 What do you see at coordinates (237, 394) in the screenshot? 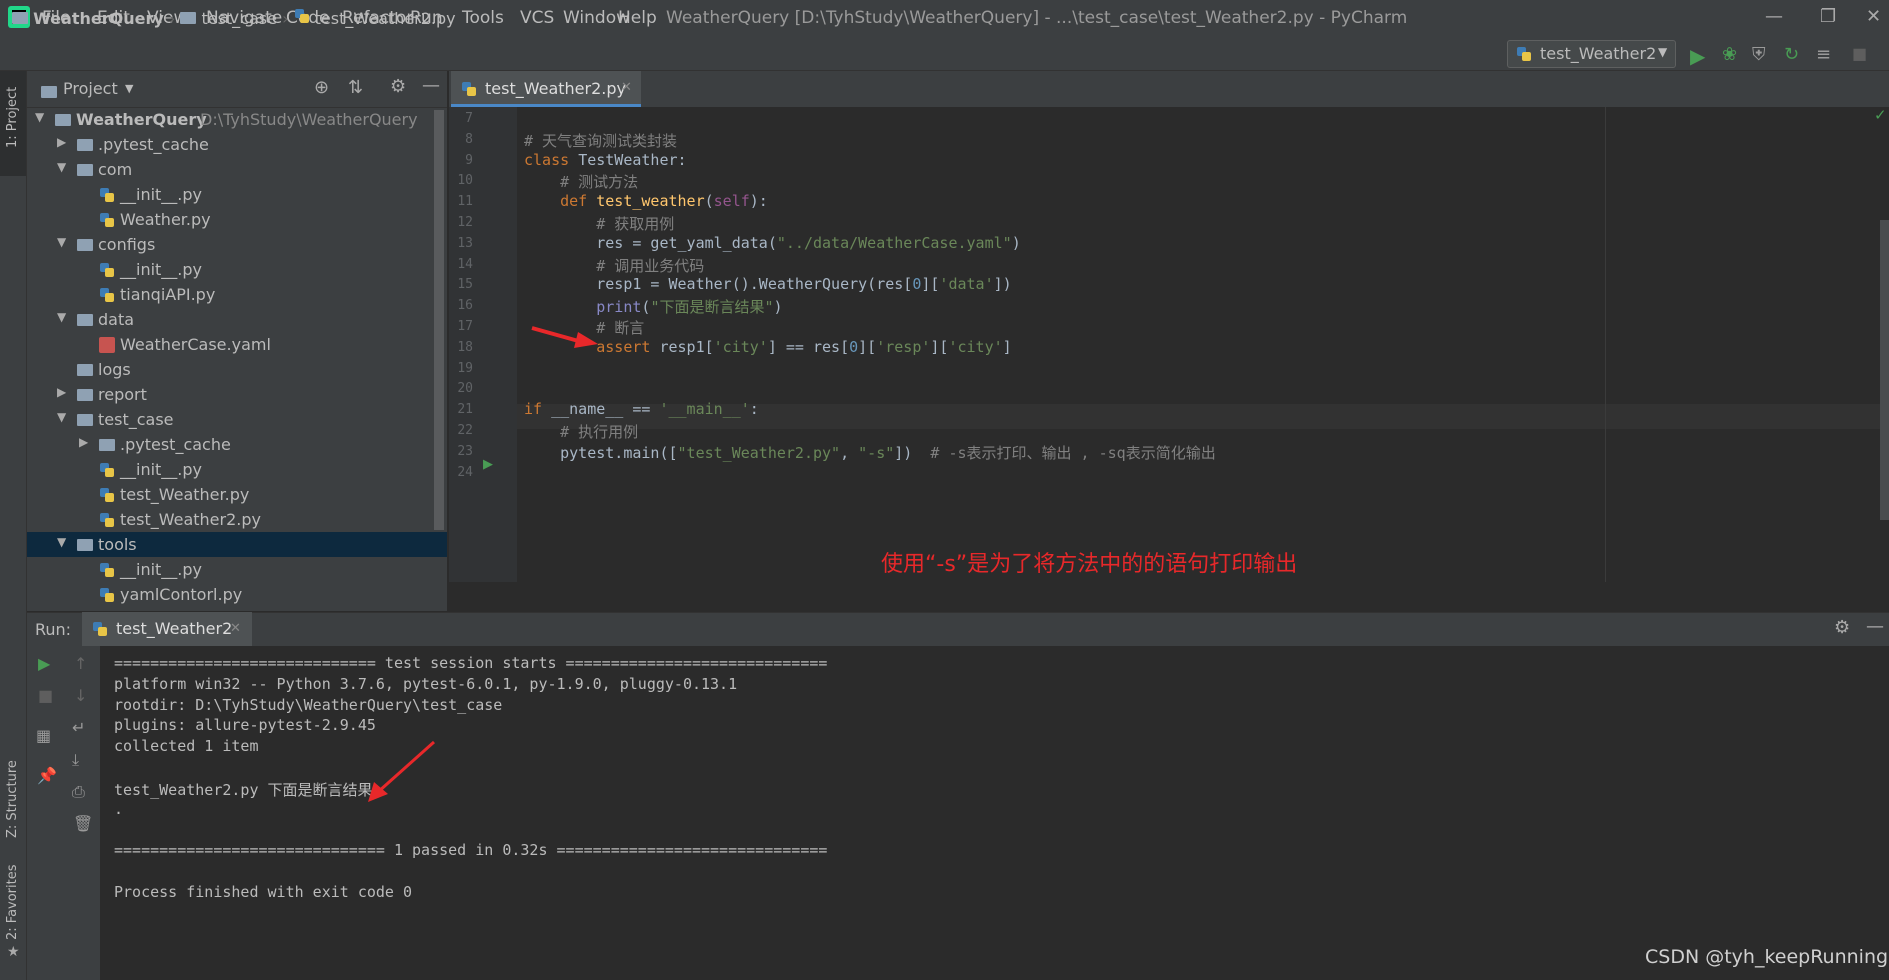
I see `tree-item: ▶ report` at bounding box center [237, 394].